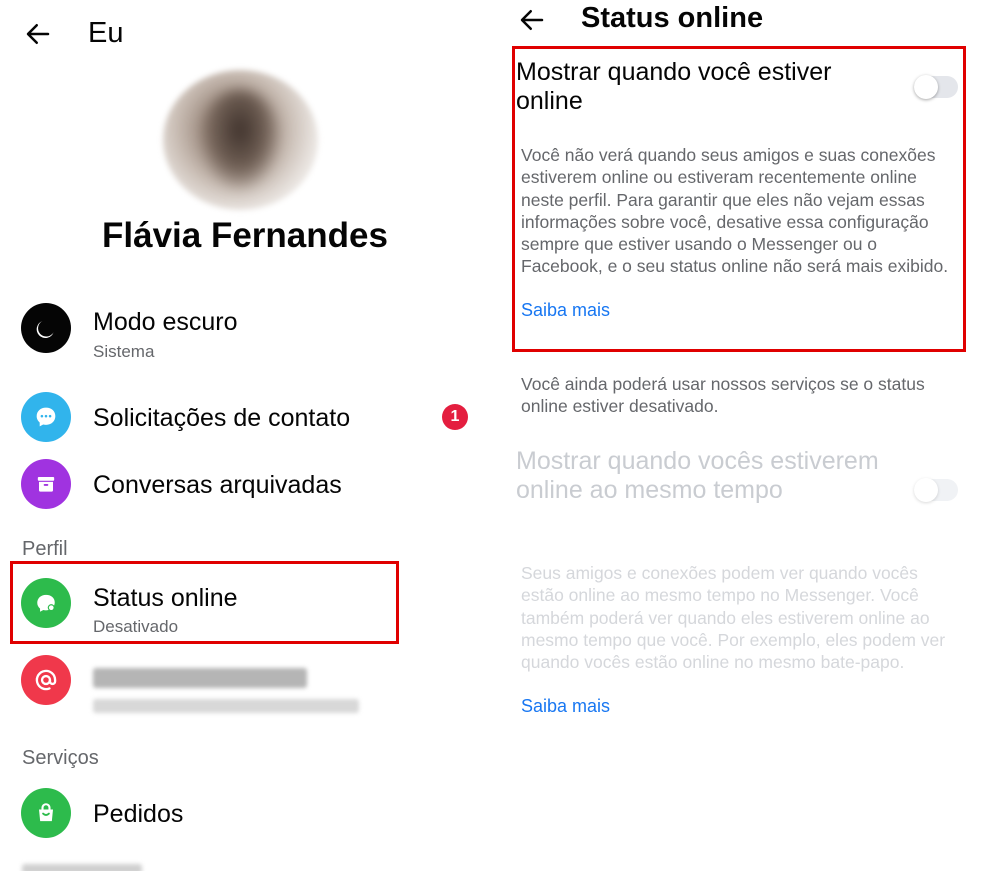 Image resolution: width=984 pixels, height=871 pixels. I want to click on menu-item-contact-requests: Solicitações de contato 1, so click(245, 418).